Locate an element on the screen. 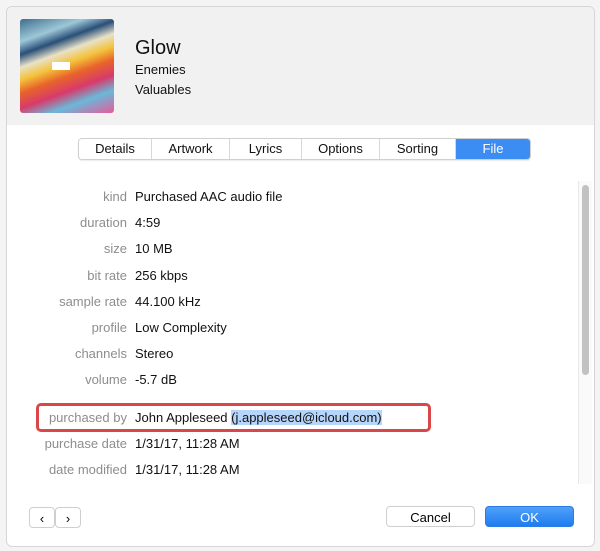  purchaser-email: (j.appleseed@icloud.com) is located at coordinates (306, 417).